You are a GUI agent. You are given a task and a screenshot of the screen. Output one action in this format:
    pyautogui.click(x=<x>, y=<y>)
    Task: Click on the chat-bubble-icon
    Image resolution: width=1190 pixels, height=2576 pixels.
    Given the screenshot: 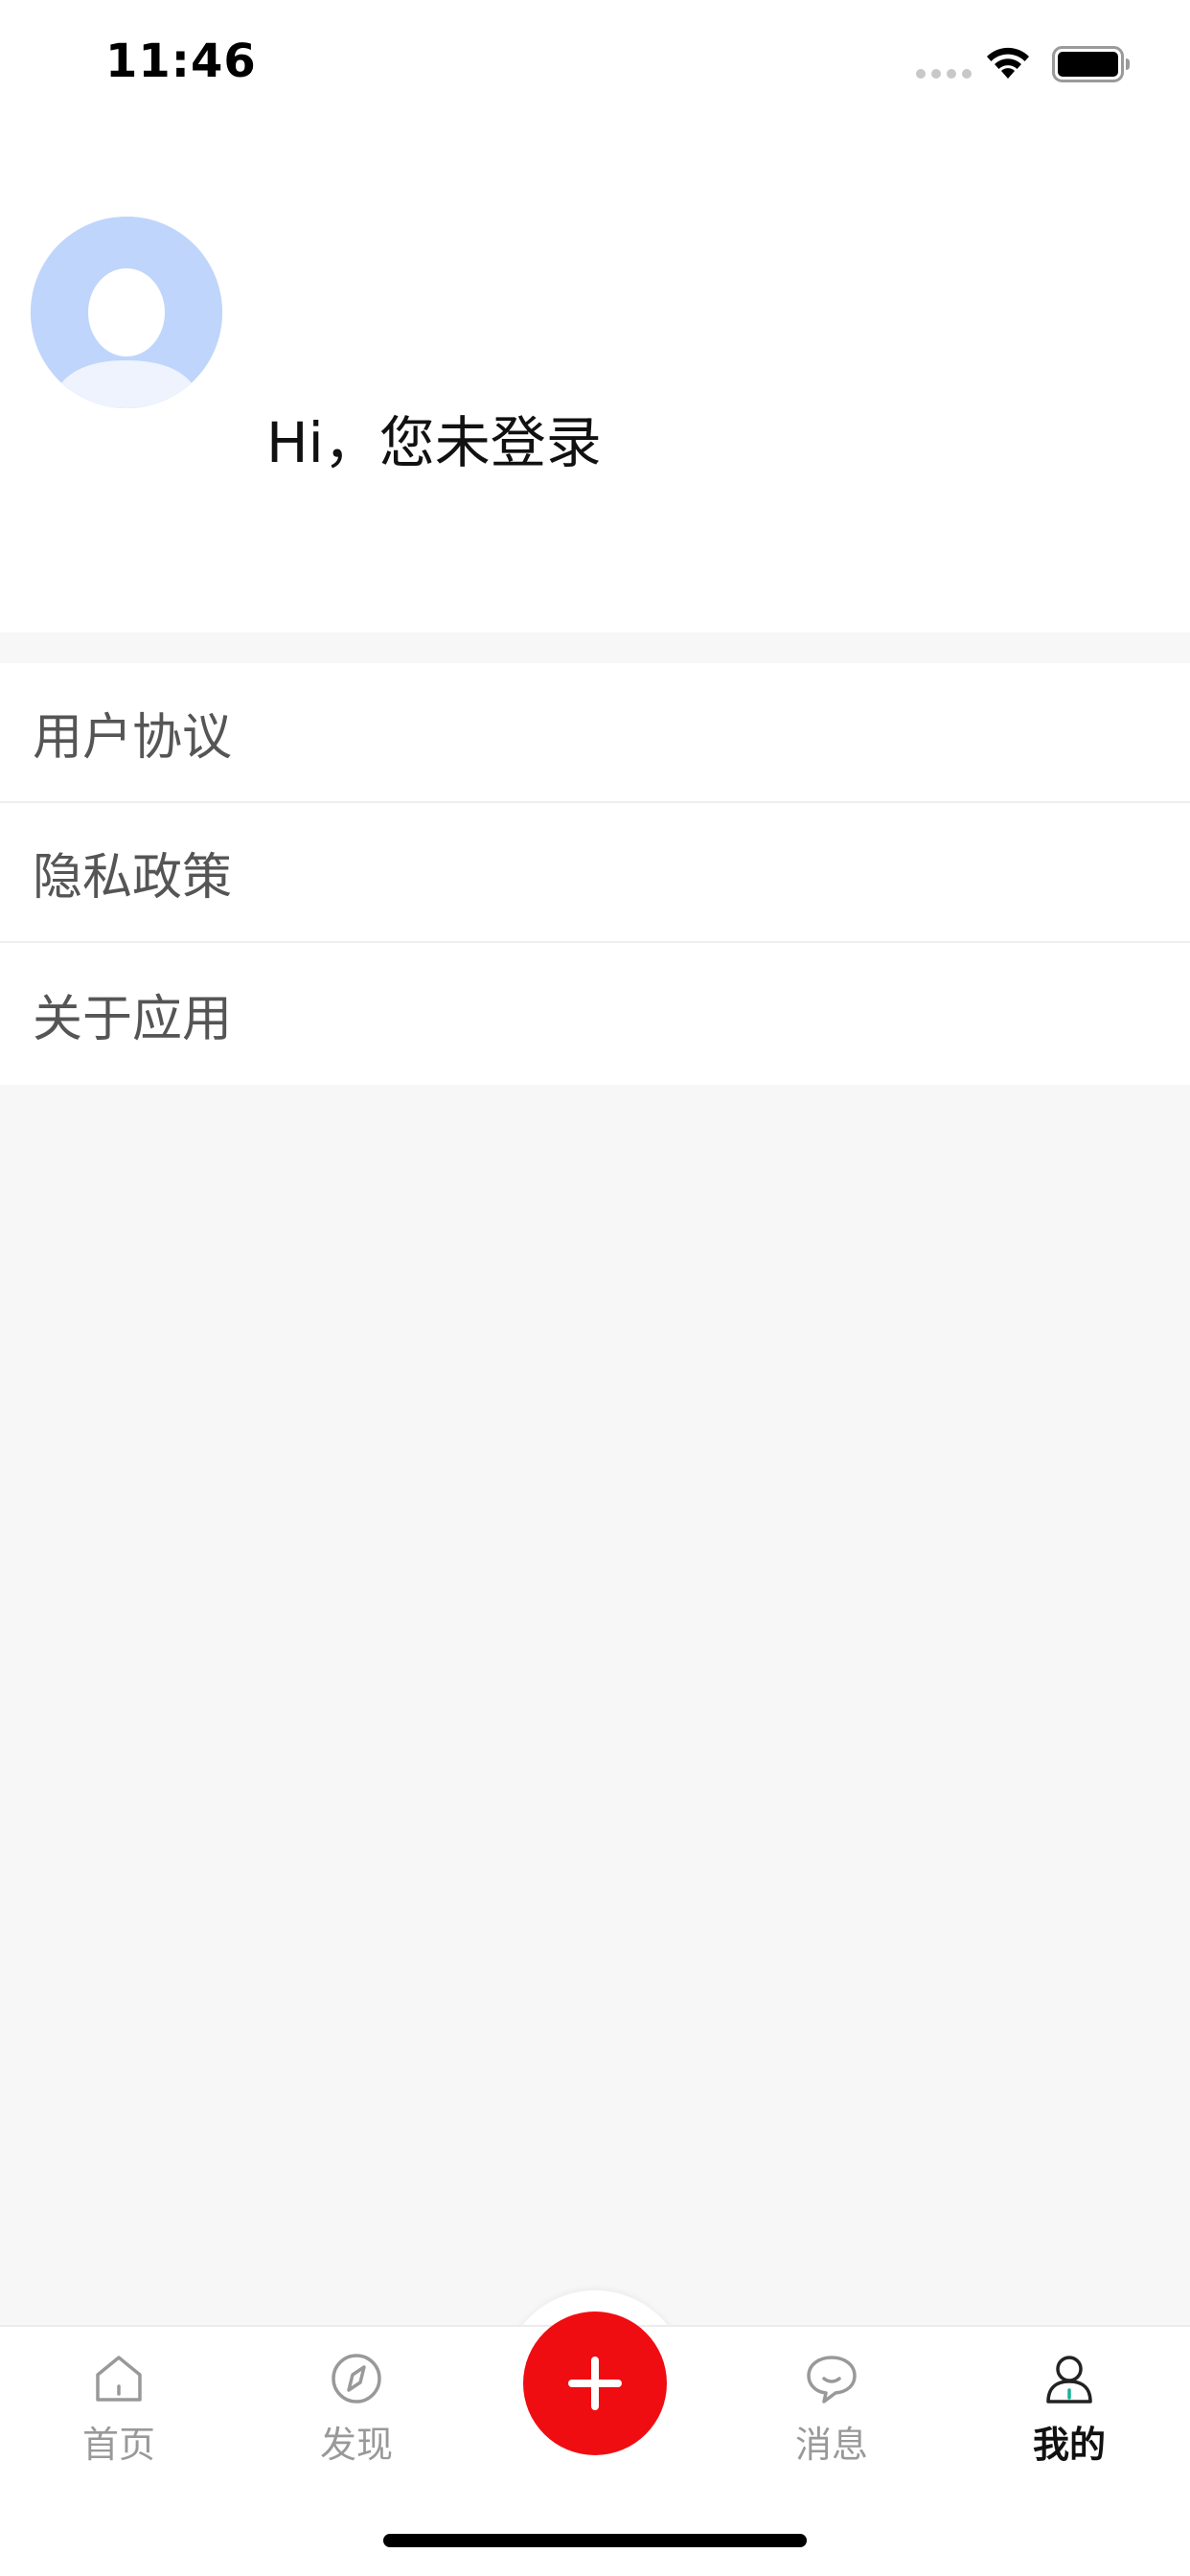 What is the action you would take?
    pyautogui.click(x=832, y=2380)
    